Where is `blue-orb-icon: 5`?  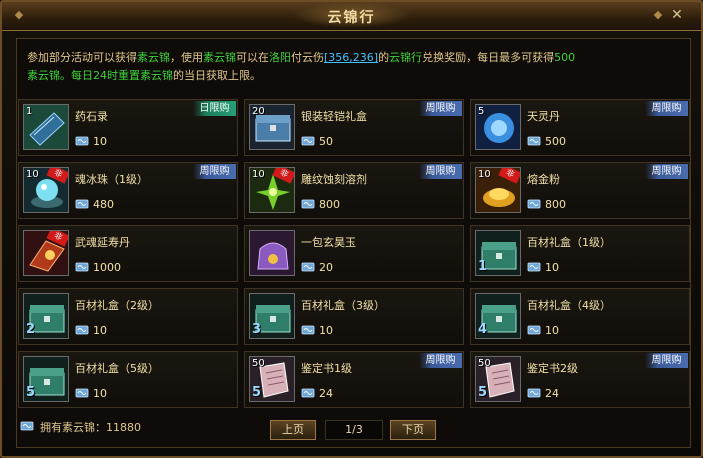 blue-orb-icon: 5 is located at coordinates (498, 127).